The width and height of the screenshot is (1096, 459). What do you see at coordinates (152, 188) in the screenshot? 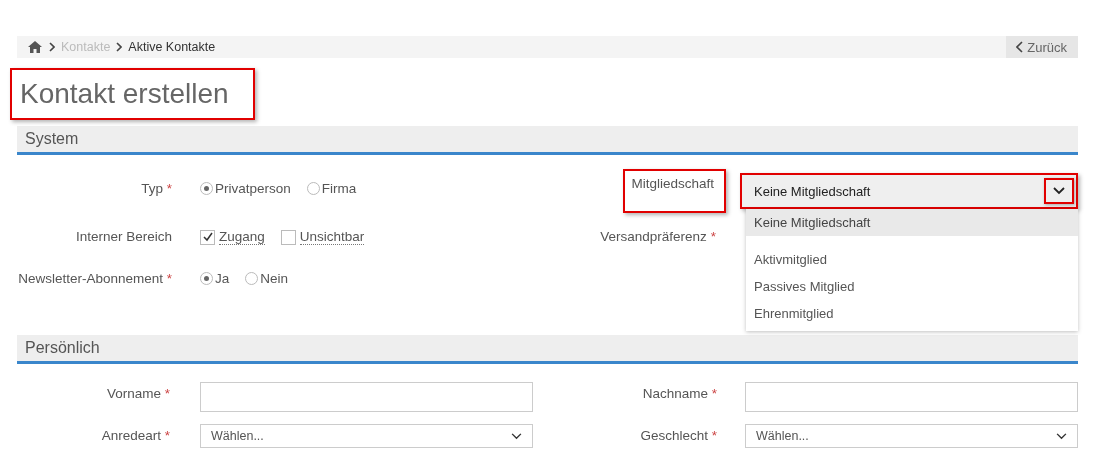
I see `field-label: Typ` at bounding box center [152, 188].